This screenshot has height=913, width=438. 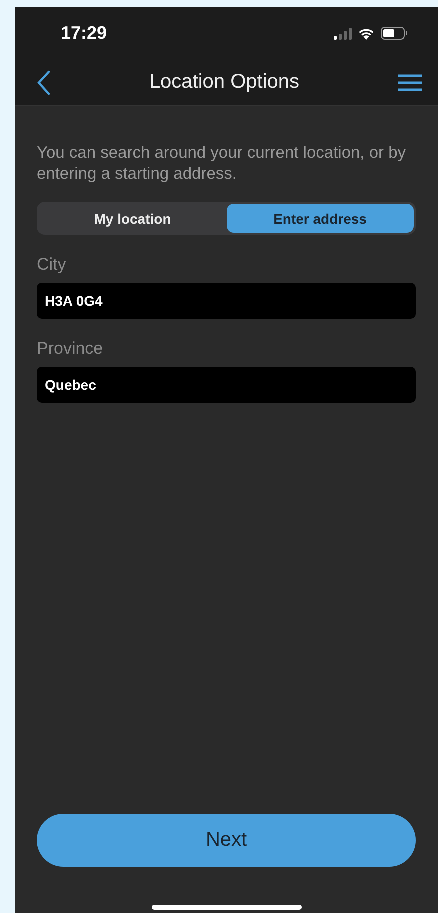 What do you see at coordinates (394, 33) in the screenshot?
I see `battery-icon` at bounding box center [394, 33].